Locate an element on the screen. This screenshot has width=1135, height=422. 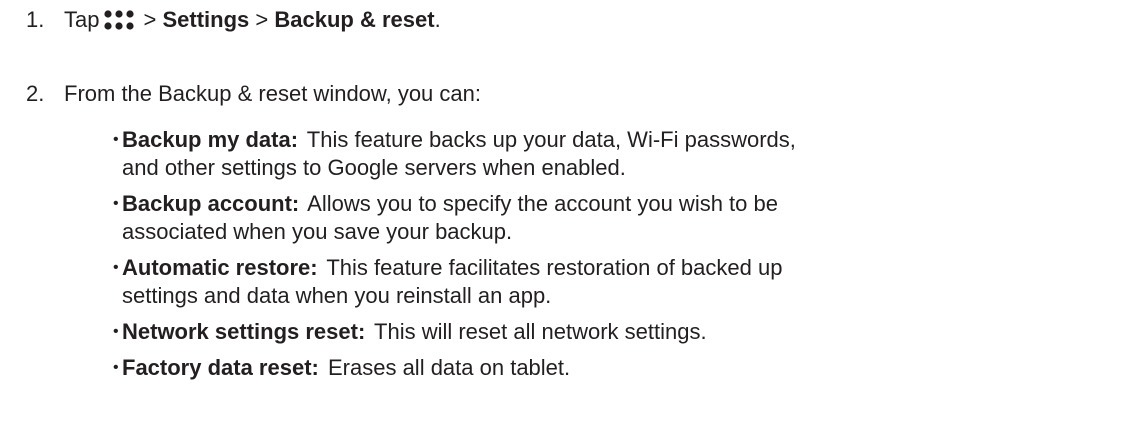
item-description: Erases all data on tablet. is located at coordinates (449, 367).